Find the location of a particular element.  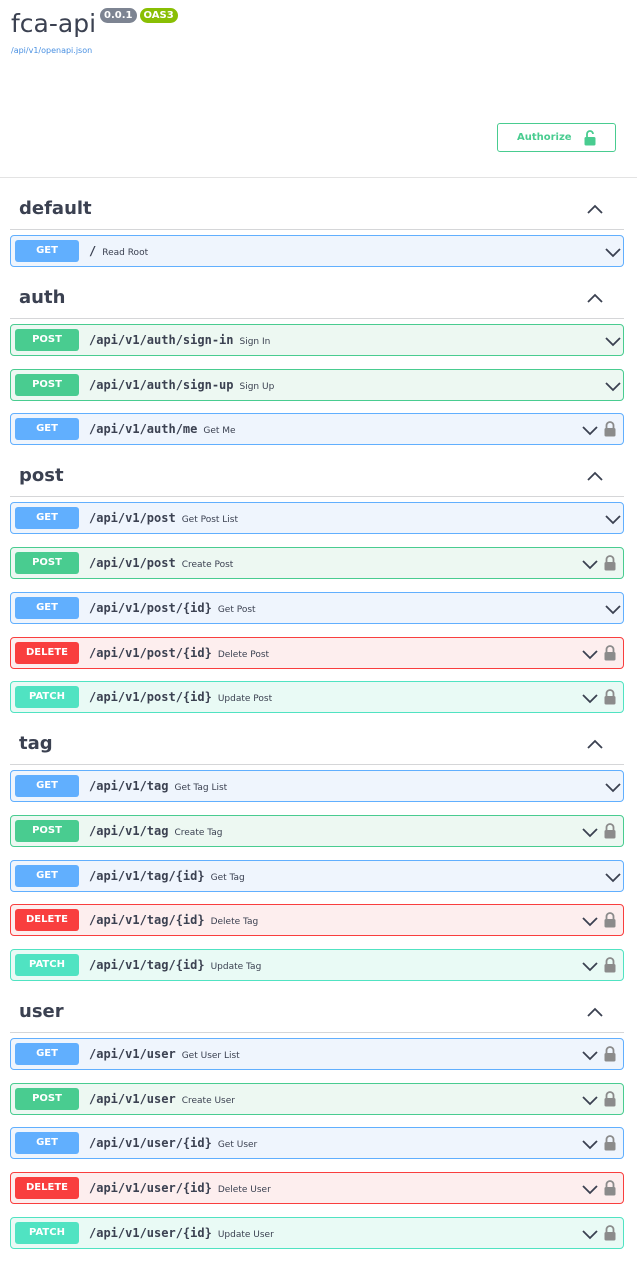

operation-post: POST/api/v1/post Create Post is located at coordinates (317, 563).